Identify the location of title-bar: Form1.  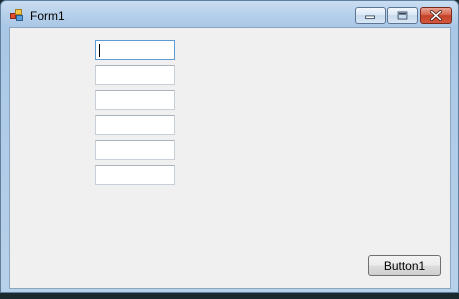
(229, 14).